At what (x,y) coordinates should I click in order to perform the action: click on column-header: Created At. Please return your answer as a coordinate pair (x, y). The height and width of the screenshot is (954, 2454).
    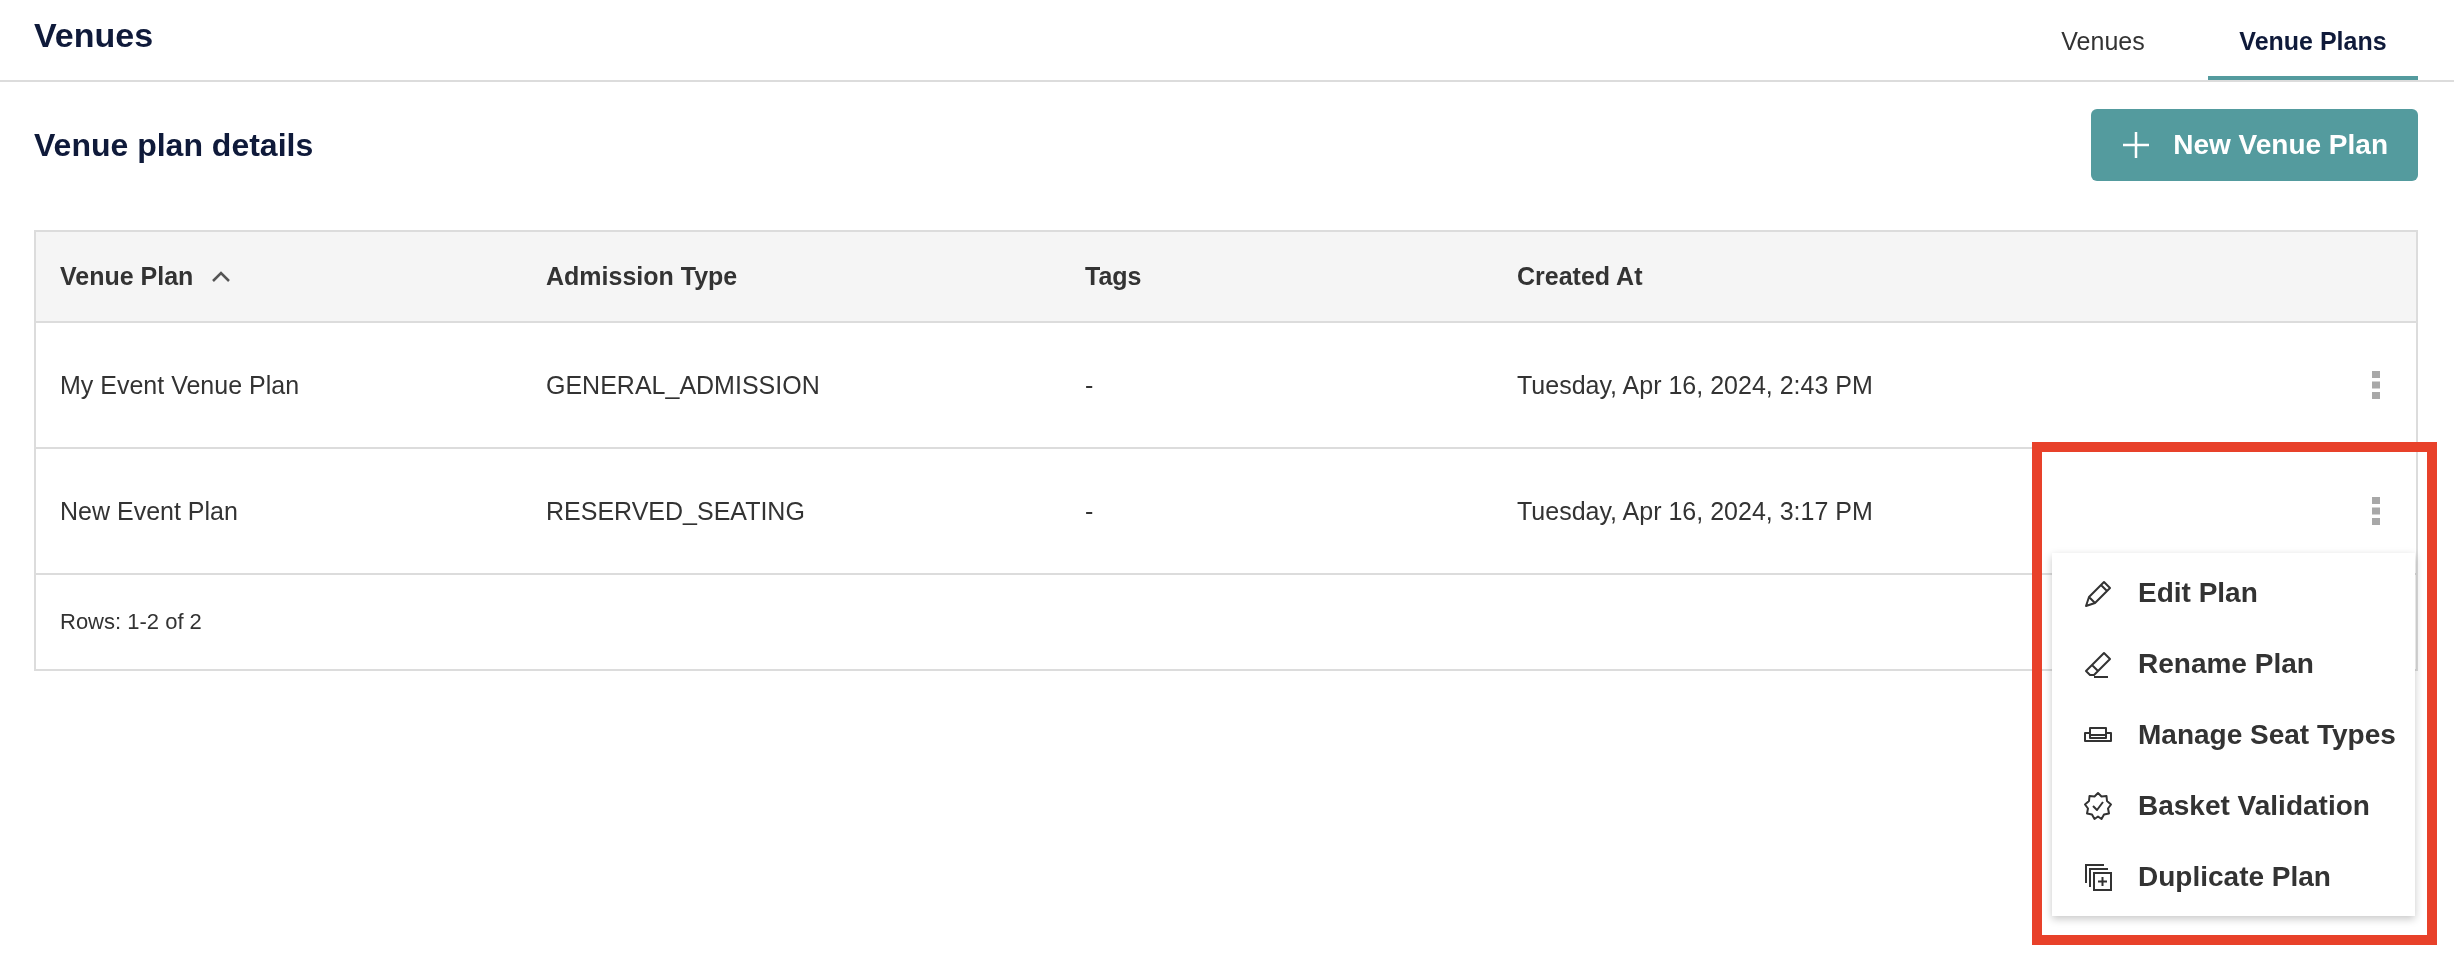
    Looking at the image, I should click on (1580, 276).